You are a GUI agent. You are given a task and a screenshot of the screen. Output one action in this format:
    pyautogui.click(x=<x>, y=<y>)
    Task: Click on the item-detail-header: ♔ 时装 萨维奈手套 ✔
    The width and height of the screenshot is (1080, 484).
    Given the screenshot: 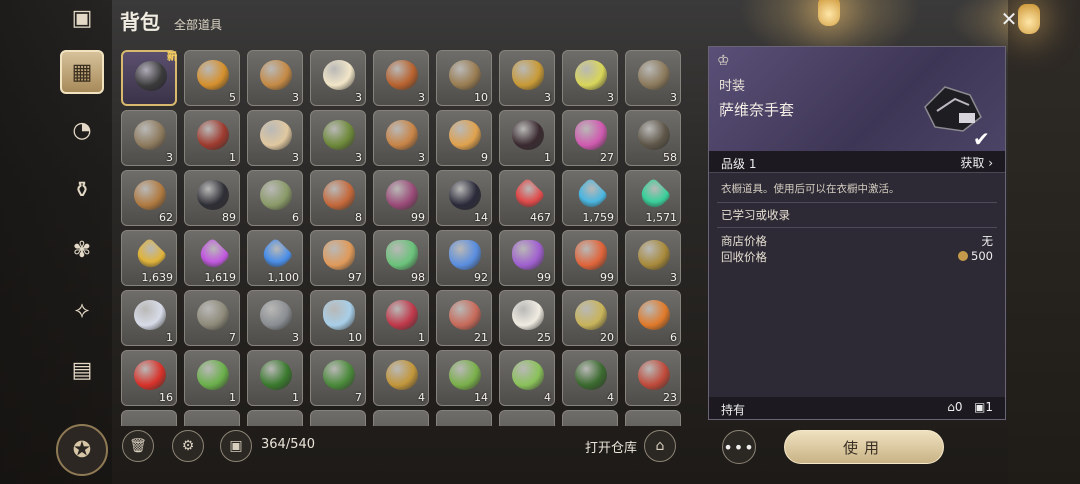 What is the action you would take?
    pyautogui.click(x=857, y=99)
    